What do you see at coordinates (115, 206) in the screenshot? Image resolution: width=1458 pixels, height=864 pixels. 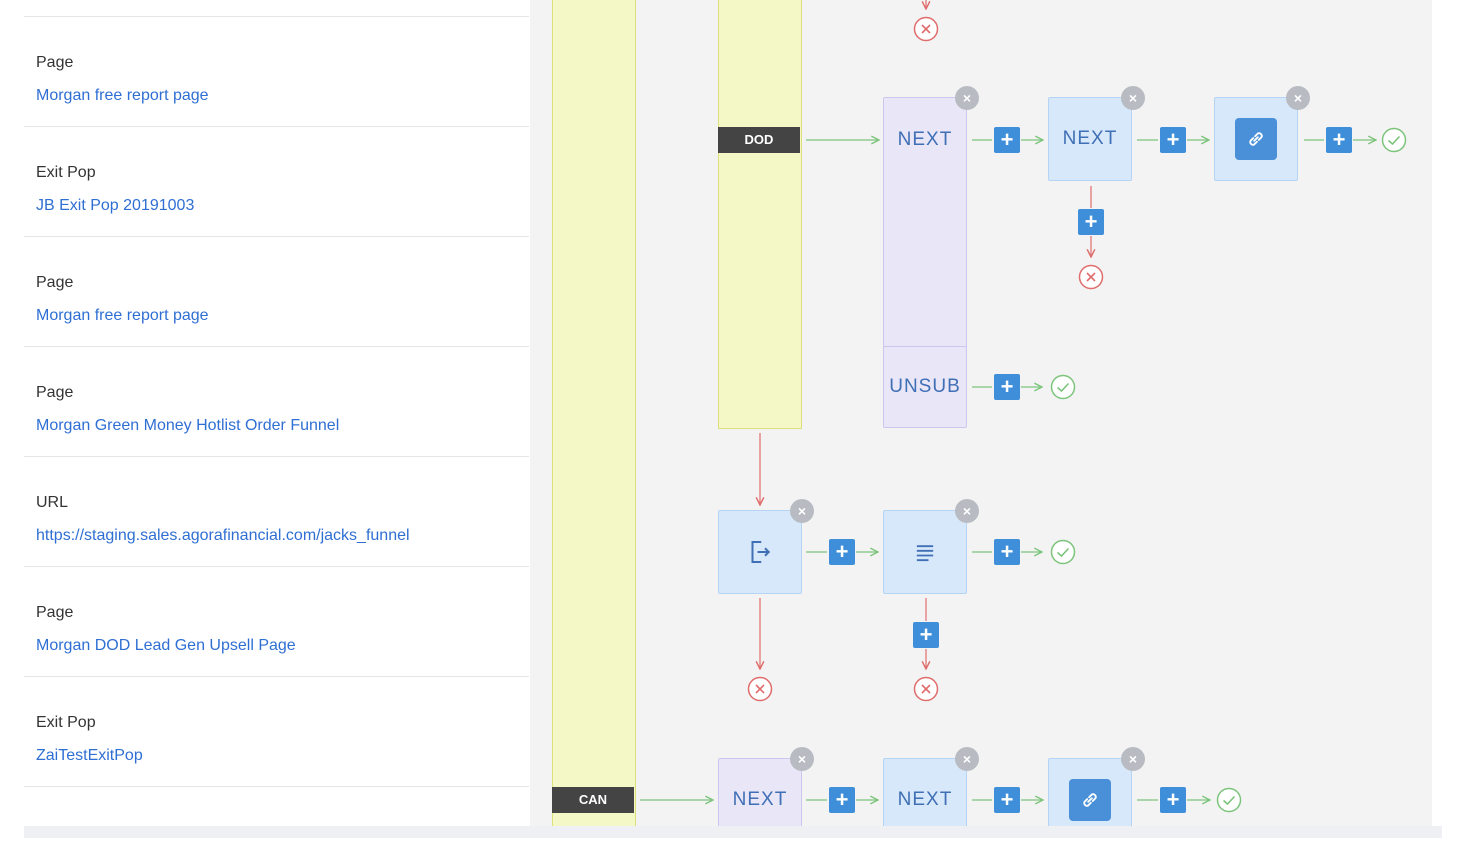 I see `list-item-link: JB Exit Pop 20191003` at bounding box center [115, 206].